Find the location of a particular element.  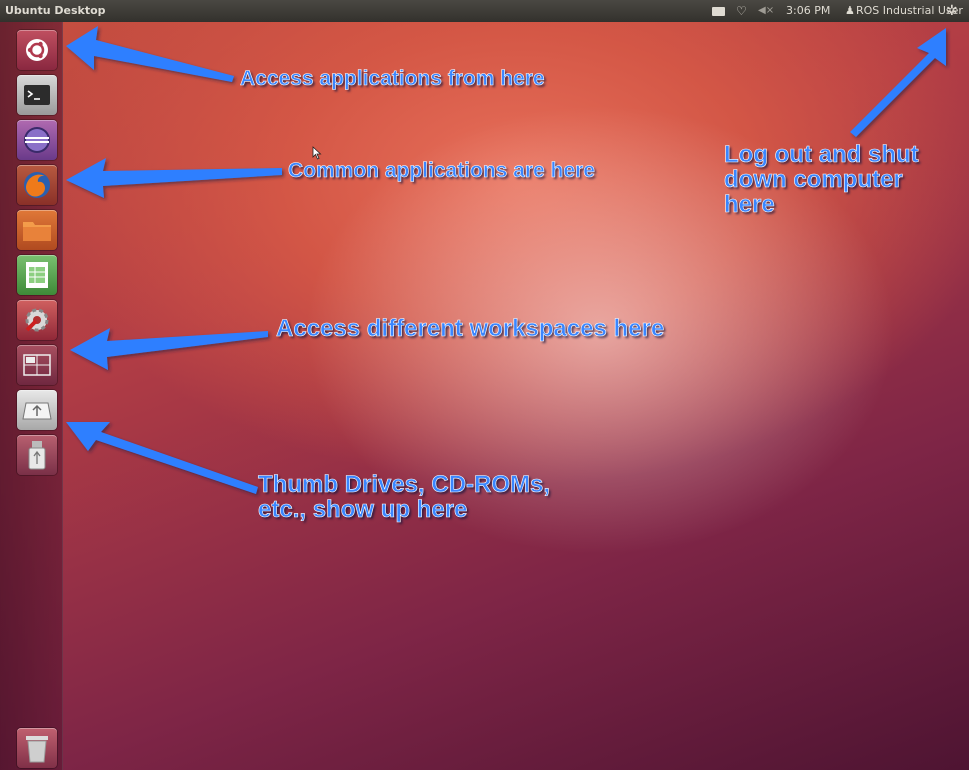

annotation-logout-line2: down computer is located at coordinates (813, 180).